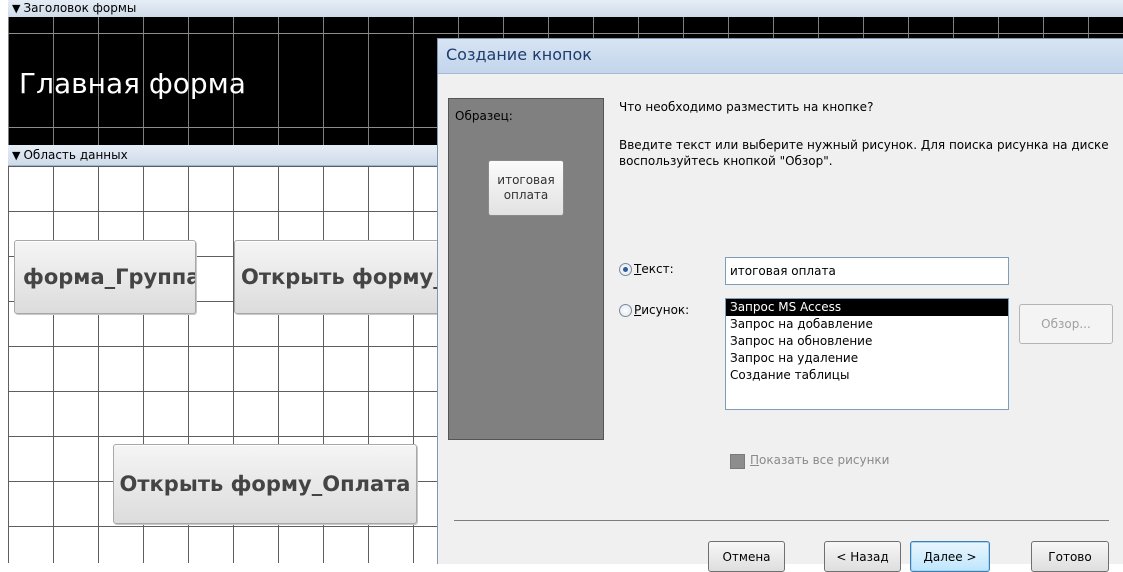 The height and width of the screenshot is (572, 1123). I want to click on picture-radio-label: Рисунок:, so click(661, 310).